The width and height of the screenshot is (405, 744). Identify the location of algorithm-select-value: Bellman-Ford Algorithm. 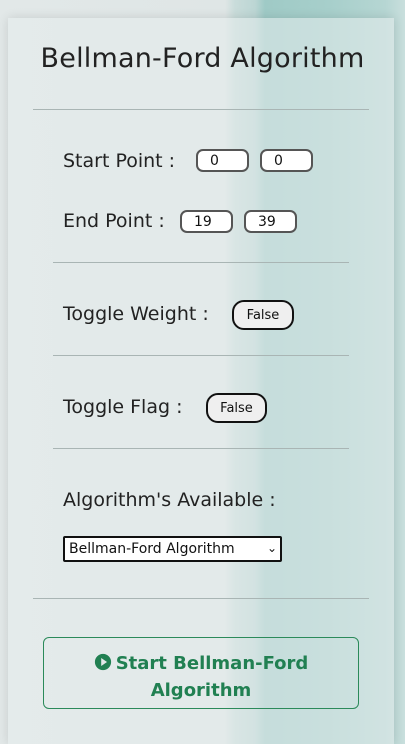
(152, 549).